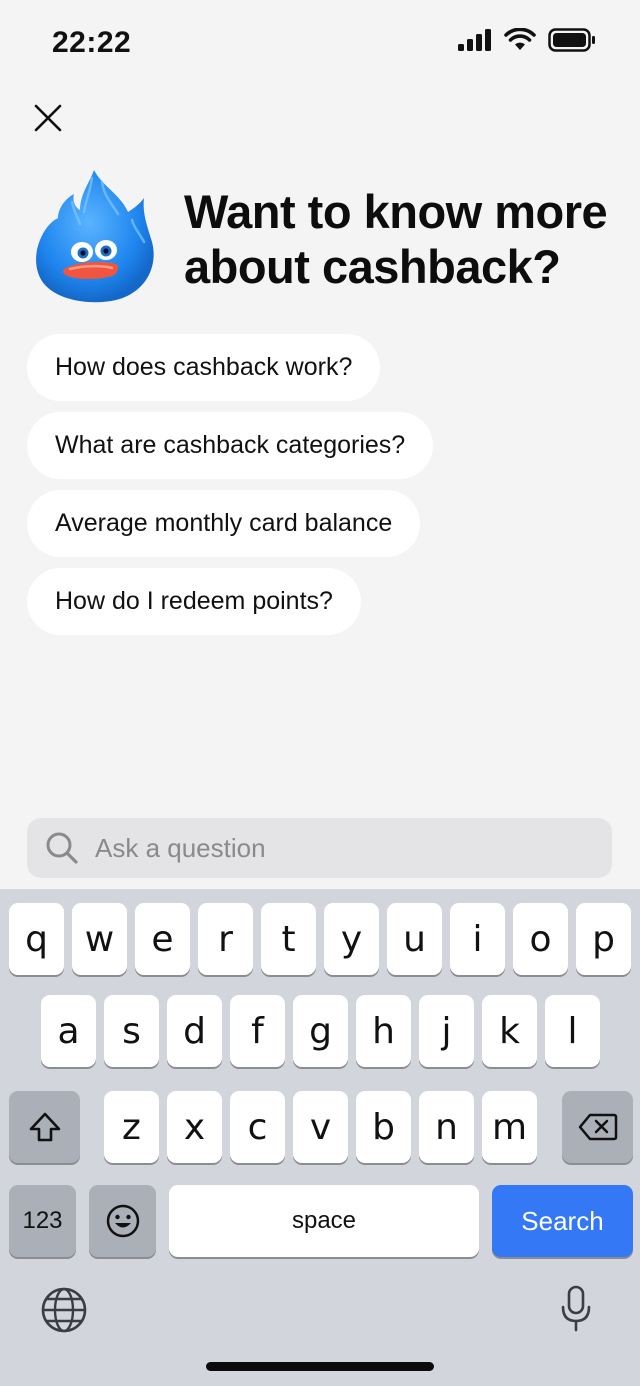 The width and height of the screenshot is (640, 1386). What do you see at coordinates (320, 1366) in the screenshot?
I see `home-indicator` at bounding box center [320, 1366].